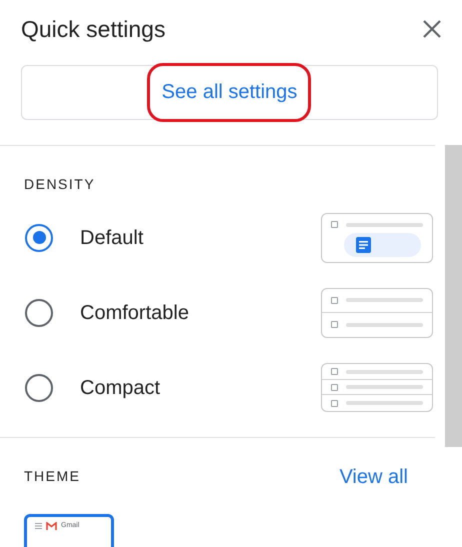 This screenshot has width=462, height=547. Describe the element at coordinates (38, 525) in the screenshot. I see `menu-icon` at that location.